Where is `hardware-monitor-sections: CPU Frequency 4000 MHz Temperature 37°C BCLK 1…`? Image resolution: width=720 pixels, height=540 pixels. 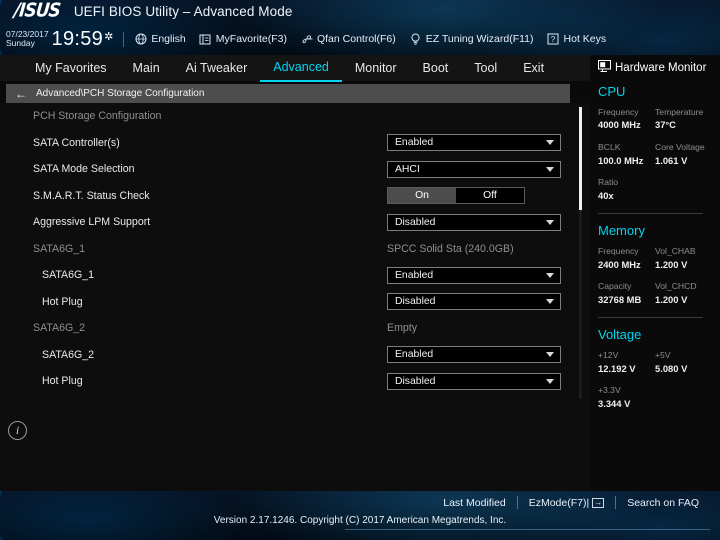 hardware-monitor-sections: CPU Frequency 4000 MHz Temperature 37°C BCLK 1… is located at coordinates (659, 252).